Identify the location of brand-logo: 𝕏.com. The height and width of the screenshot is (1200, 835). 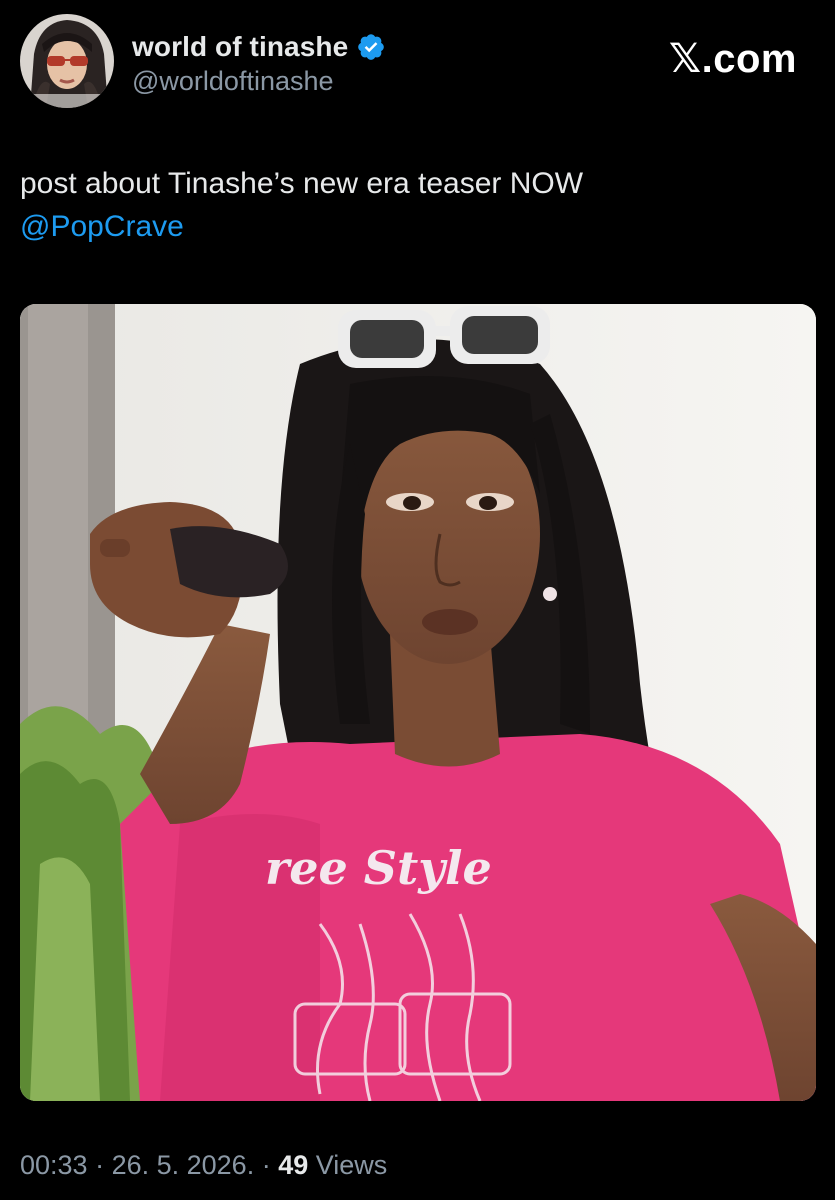
(732, 59).